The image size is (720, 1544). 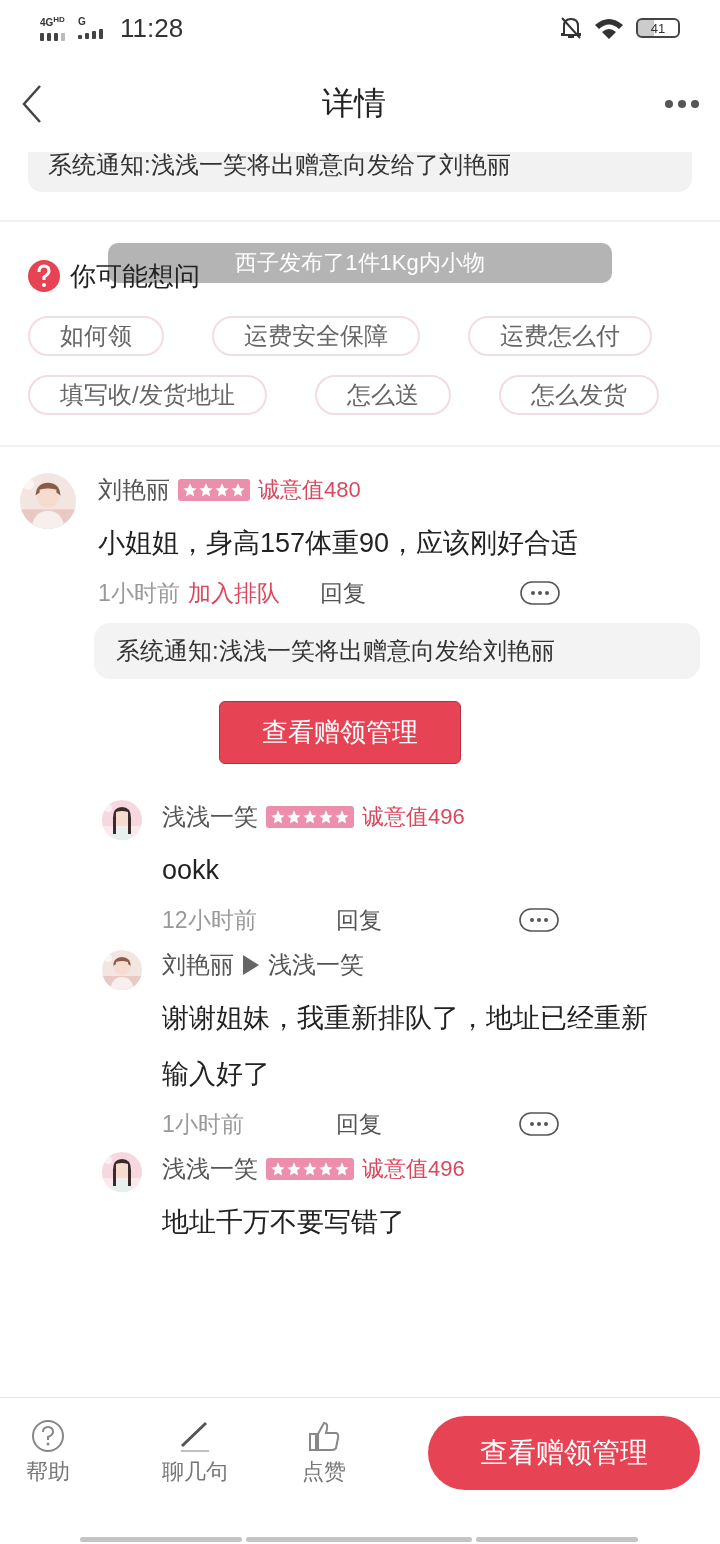 What do you see at coordinates (44, 276) in the screenshot?
I see `question-icon` at bounding box center [44, 276].